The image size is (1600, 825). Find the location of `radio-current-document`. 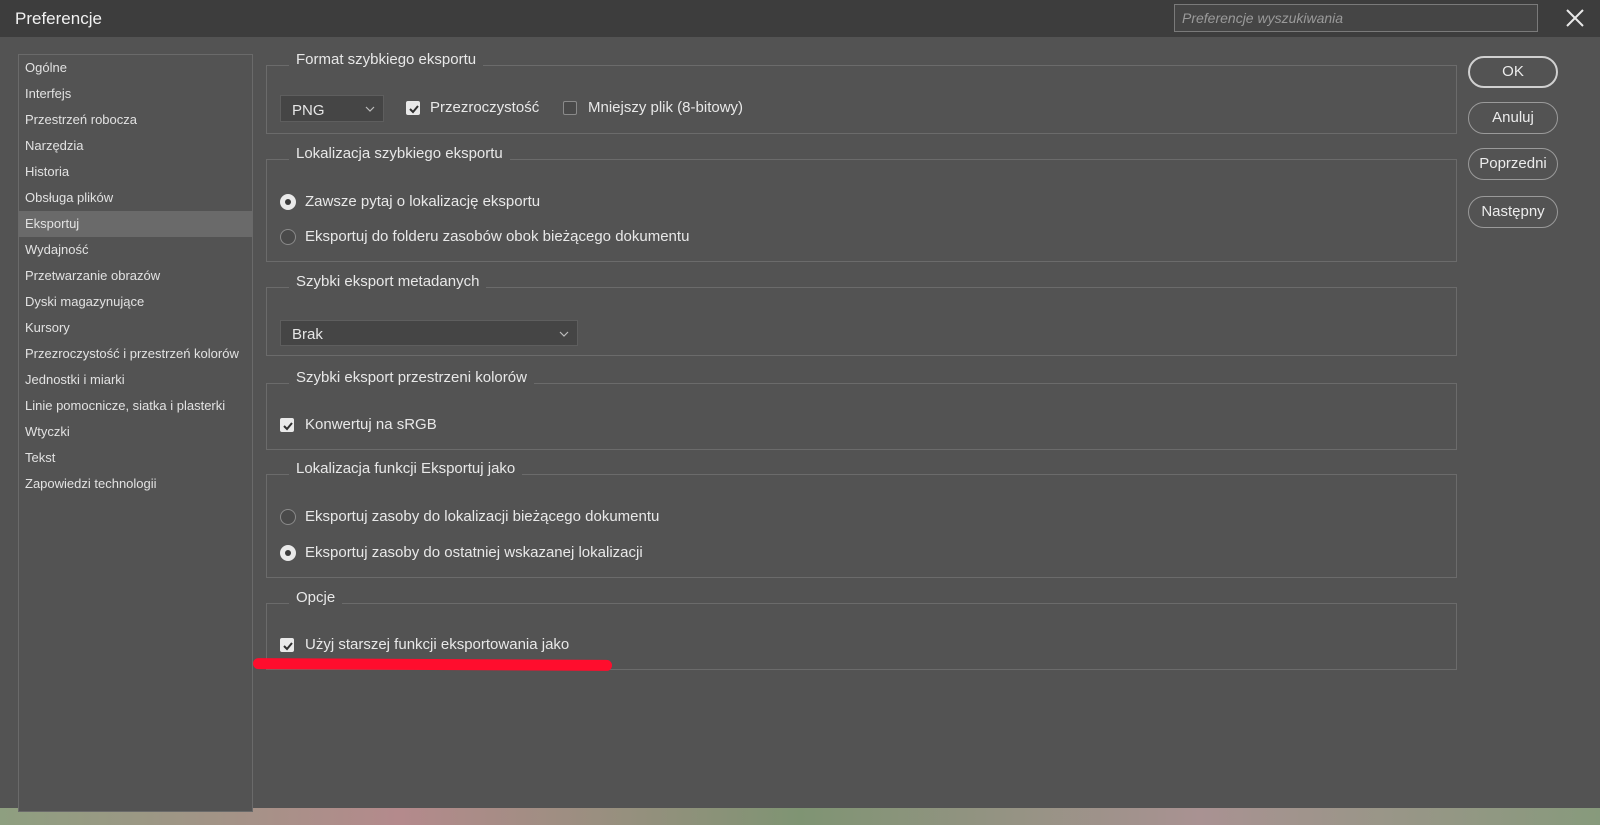

radio-current-document is located at coordinates (288, 517).